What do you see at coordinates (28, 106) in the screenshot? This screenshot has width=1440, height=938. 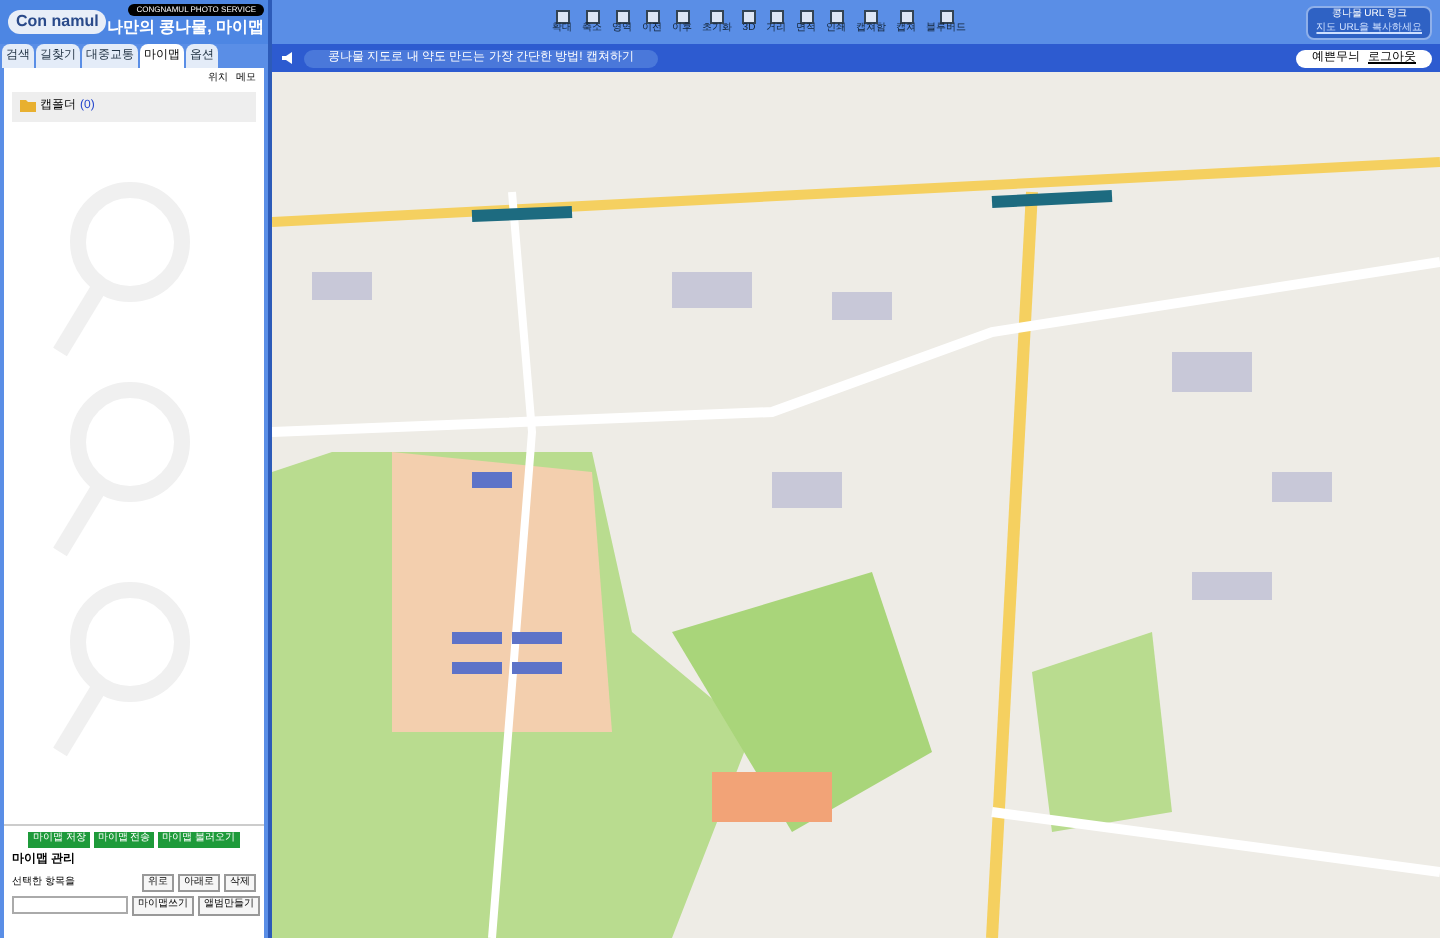 I see `folder-icon` at bounding box center [28, 106].